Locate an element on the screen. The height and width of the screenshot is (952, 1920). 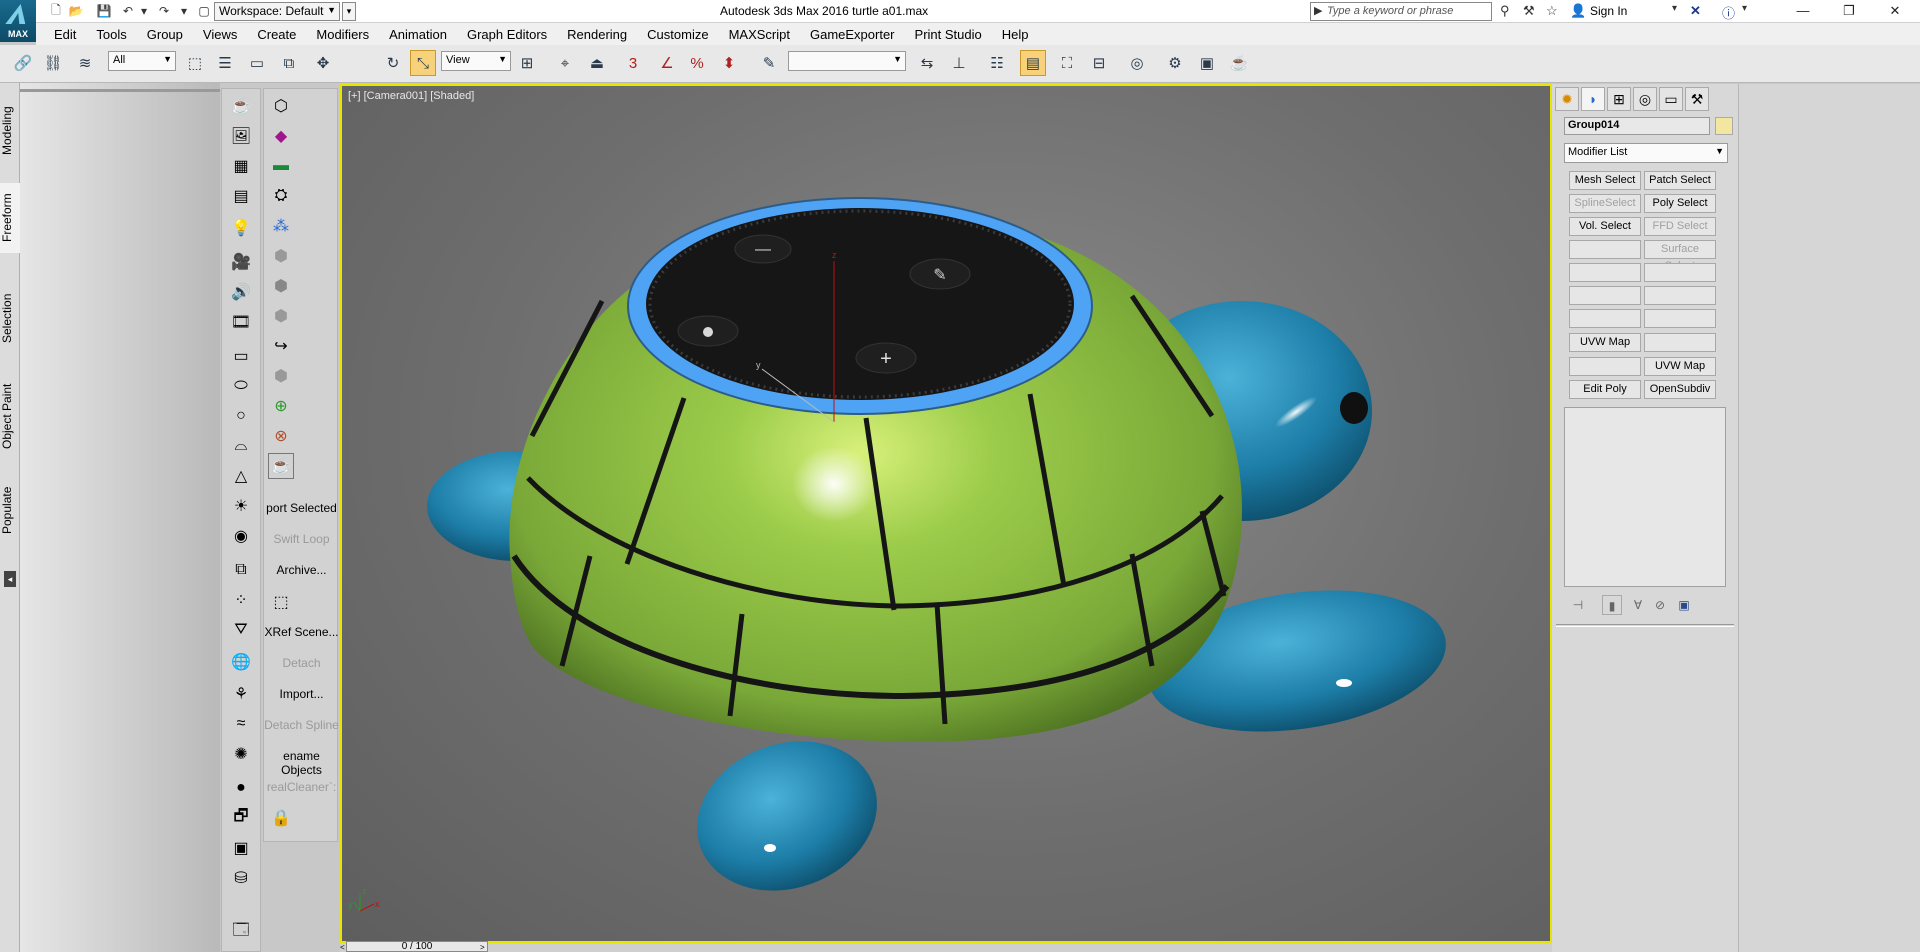
teapot-icon: ☕ is located at coordinates (241, 106).